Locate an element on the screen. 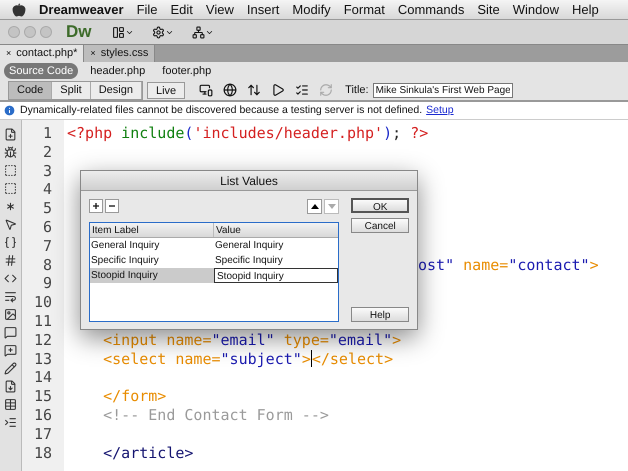  title-label: Title: is located at coordinates (357, 90).